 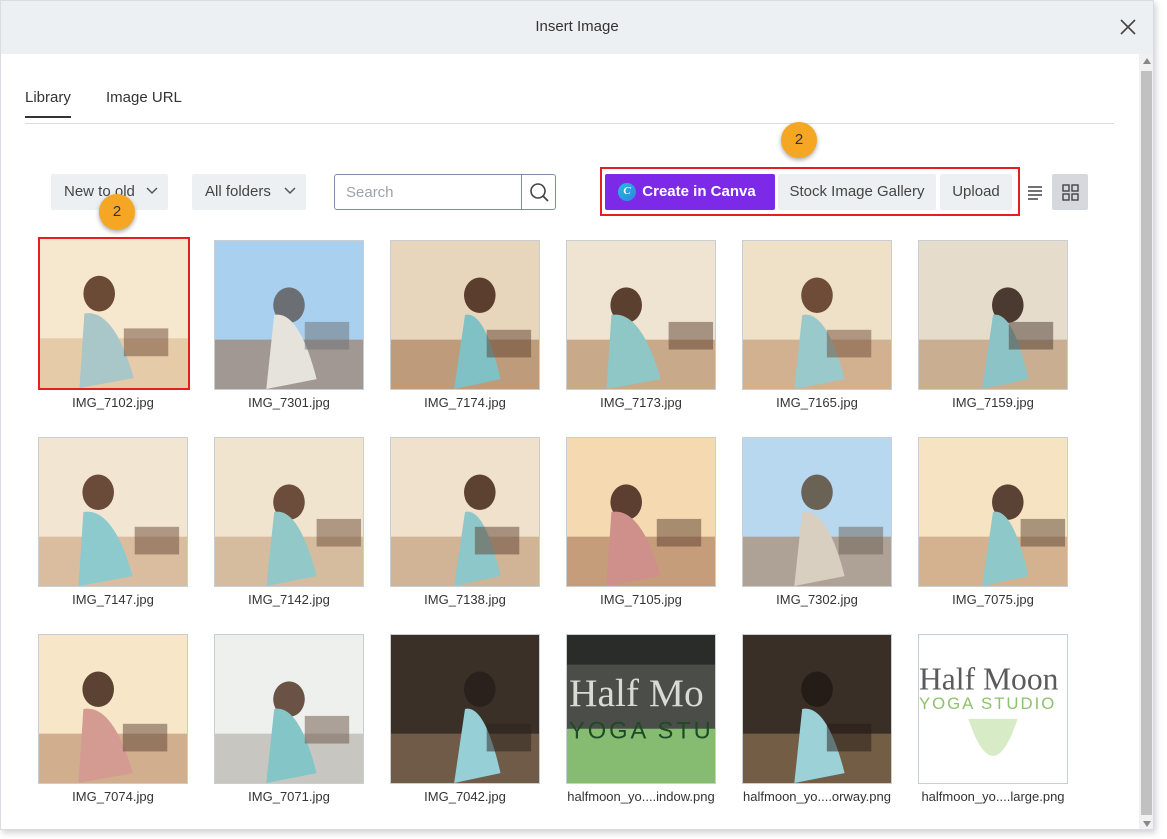 I want to click on image-filename: IMG_7074.jpg, so click(x=113, y=796).